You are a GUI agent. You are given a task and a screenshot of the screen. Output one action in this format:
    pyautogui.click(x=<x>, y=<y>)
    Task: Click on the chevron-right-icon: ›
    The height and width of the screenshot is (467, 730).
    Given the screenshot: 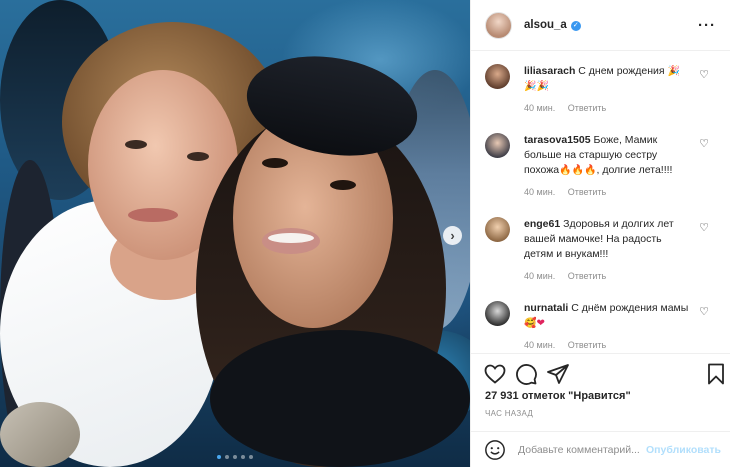 What is the action you would take?
    pyautogui.click(x=452, y=235)
    